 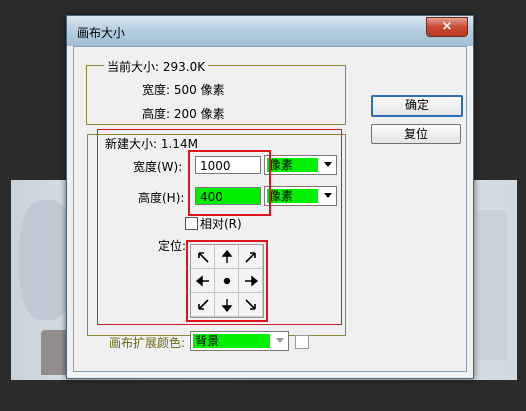 I want to click on new-size-legend: 新建大小: 1.14M, so click(x=151, y=143).